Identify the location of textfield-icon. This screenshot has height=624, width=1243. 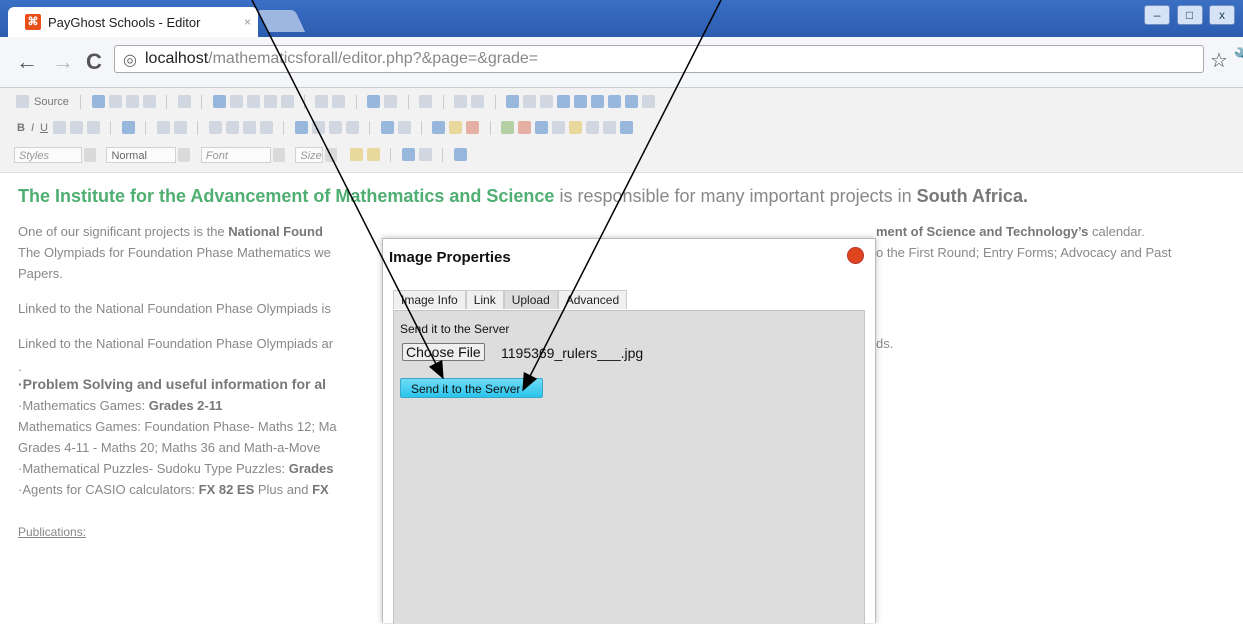
(564, 101).